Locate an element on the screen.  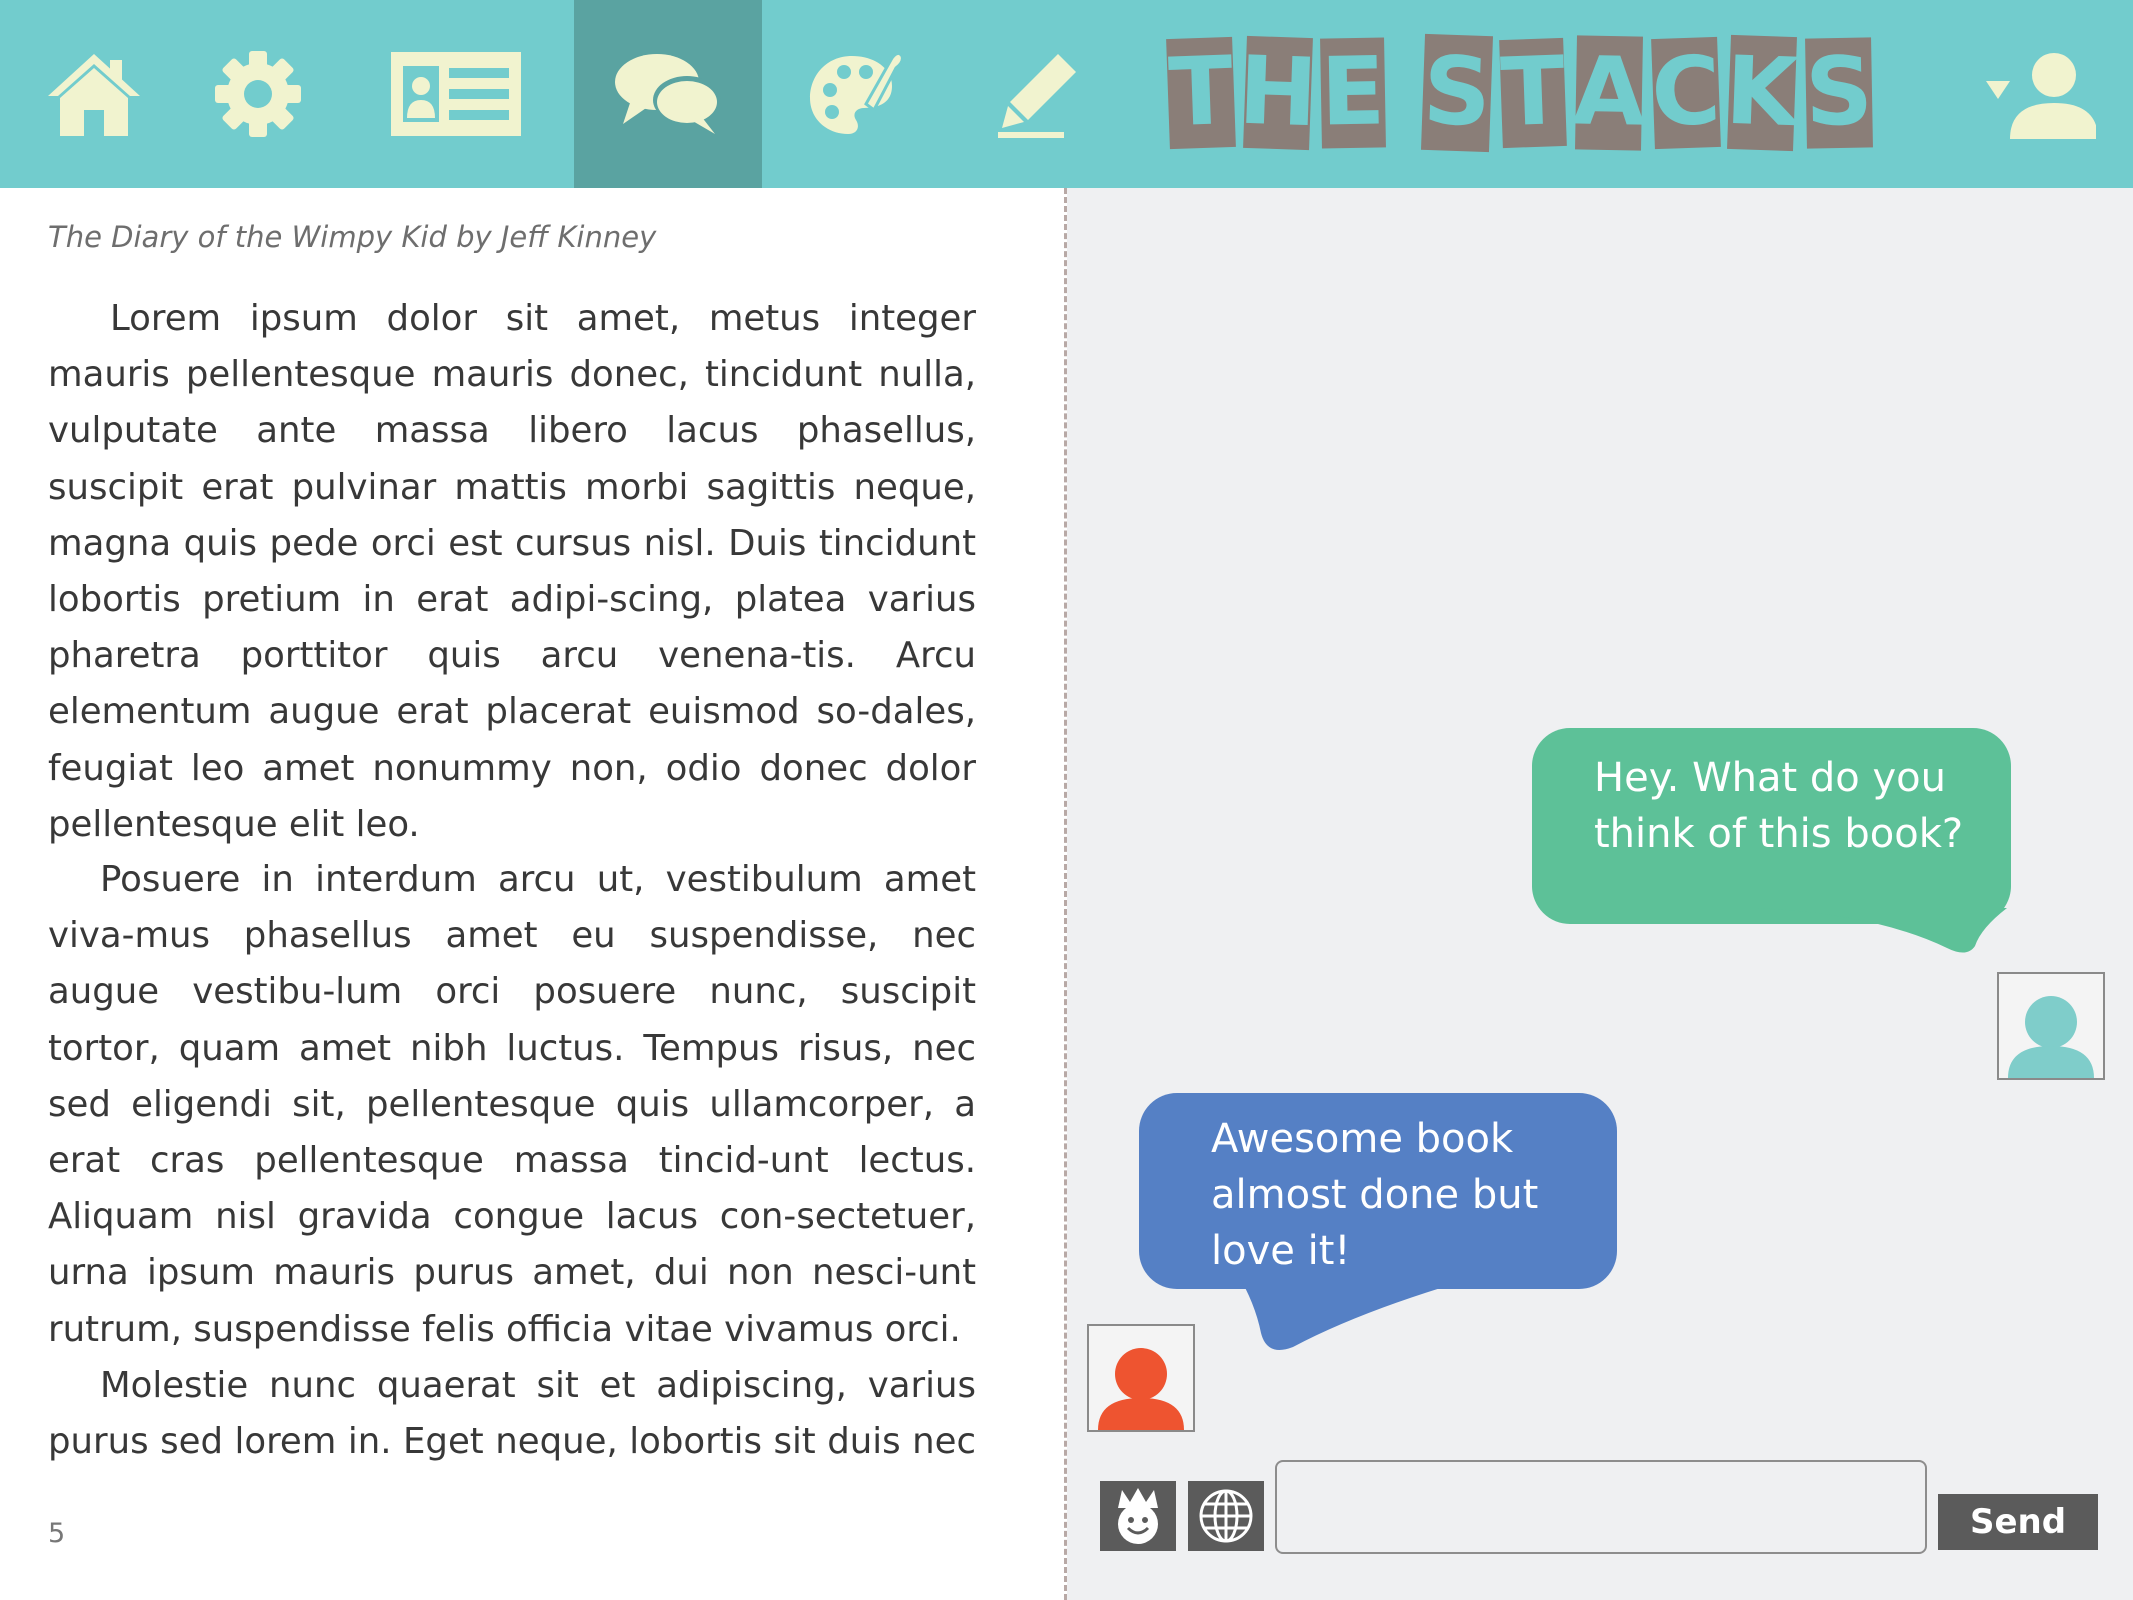
pencil-icon is located at coordinates (1037, 96).